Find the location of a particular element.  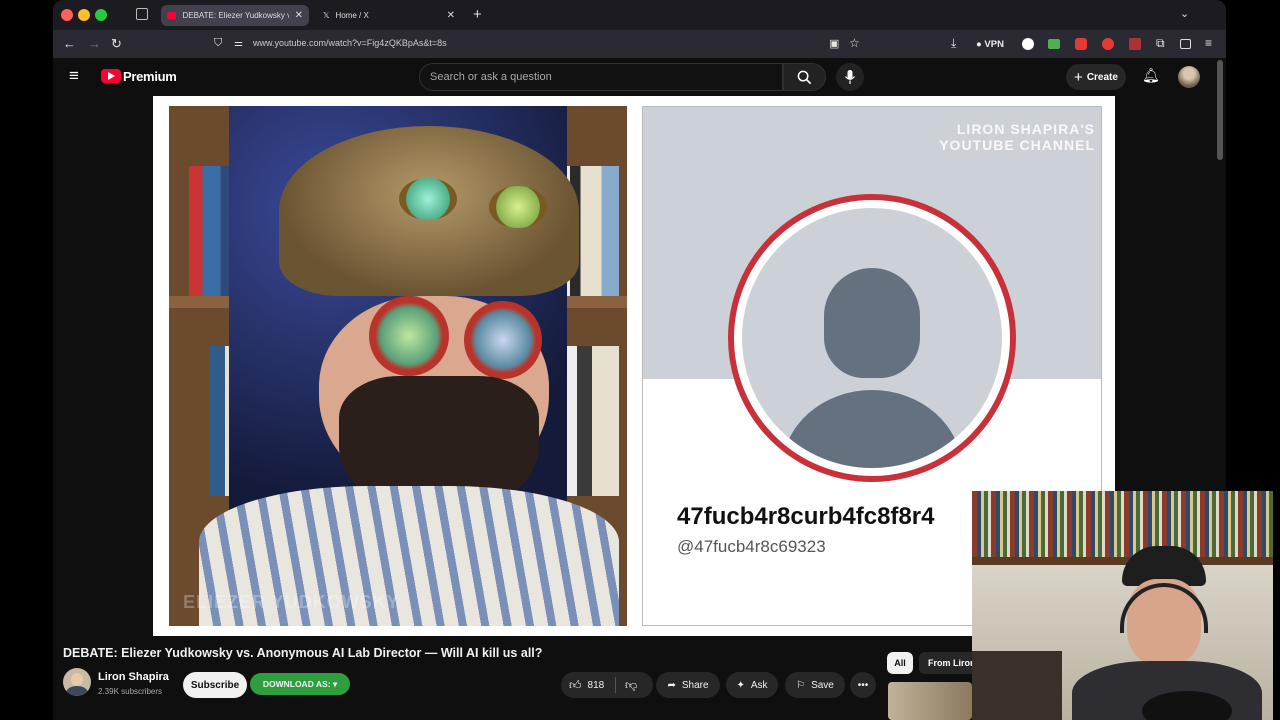

bookshelf-books is located at coordinates (1122, 526).